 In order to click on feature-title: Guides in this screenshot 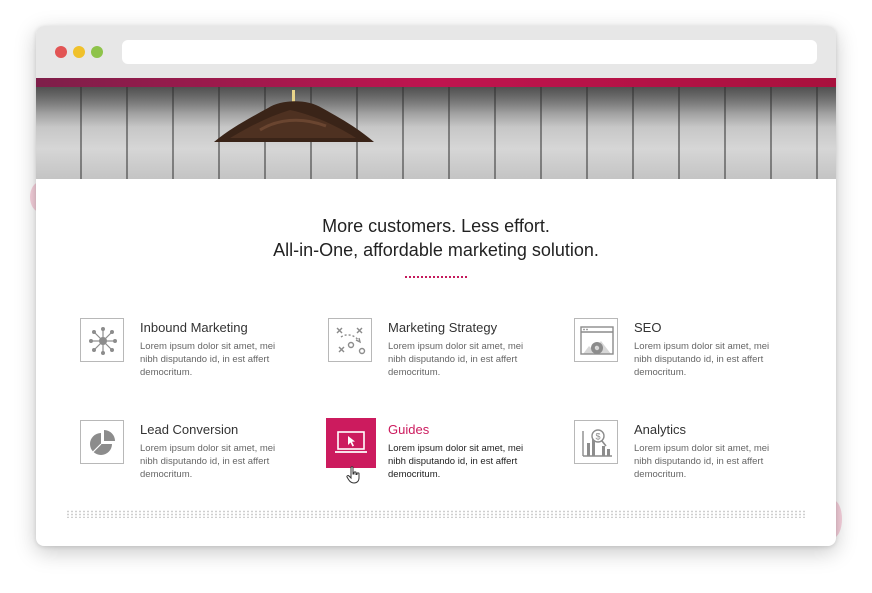, I will do `click(409, 429)`.